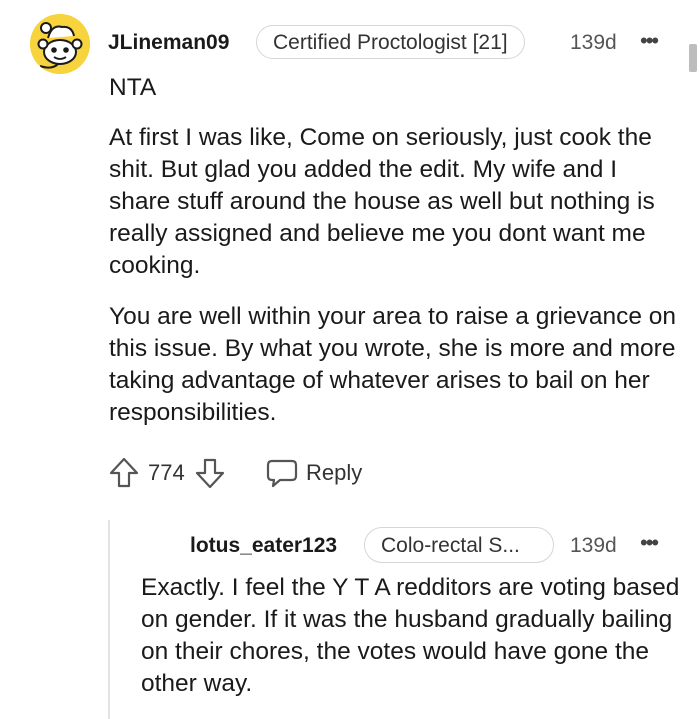 This screenshot has width=700, height=719. I want to click on comment-actions: 774 Reply, so click(358, 473).